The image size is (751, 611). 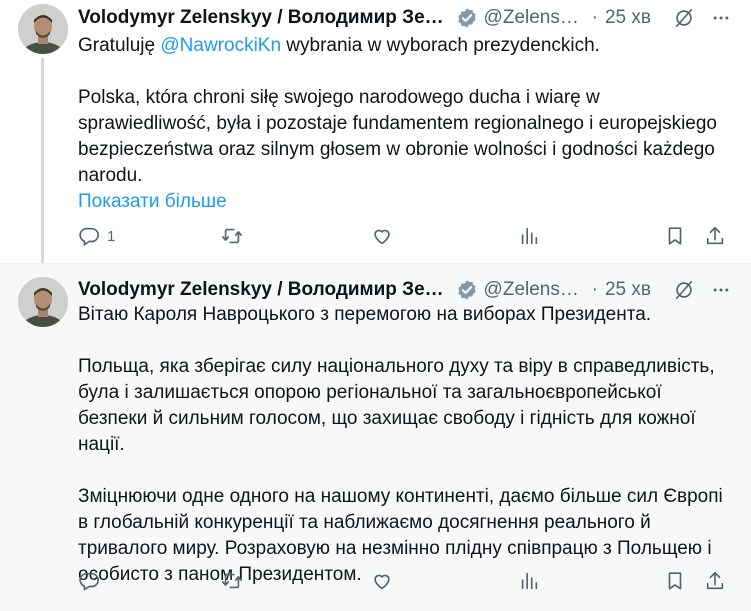 I want to click on thread-connector-line, so click(x=42, y=160).